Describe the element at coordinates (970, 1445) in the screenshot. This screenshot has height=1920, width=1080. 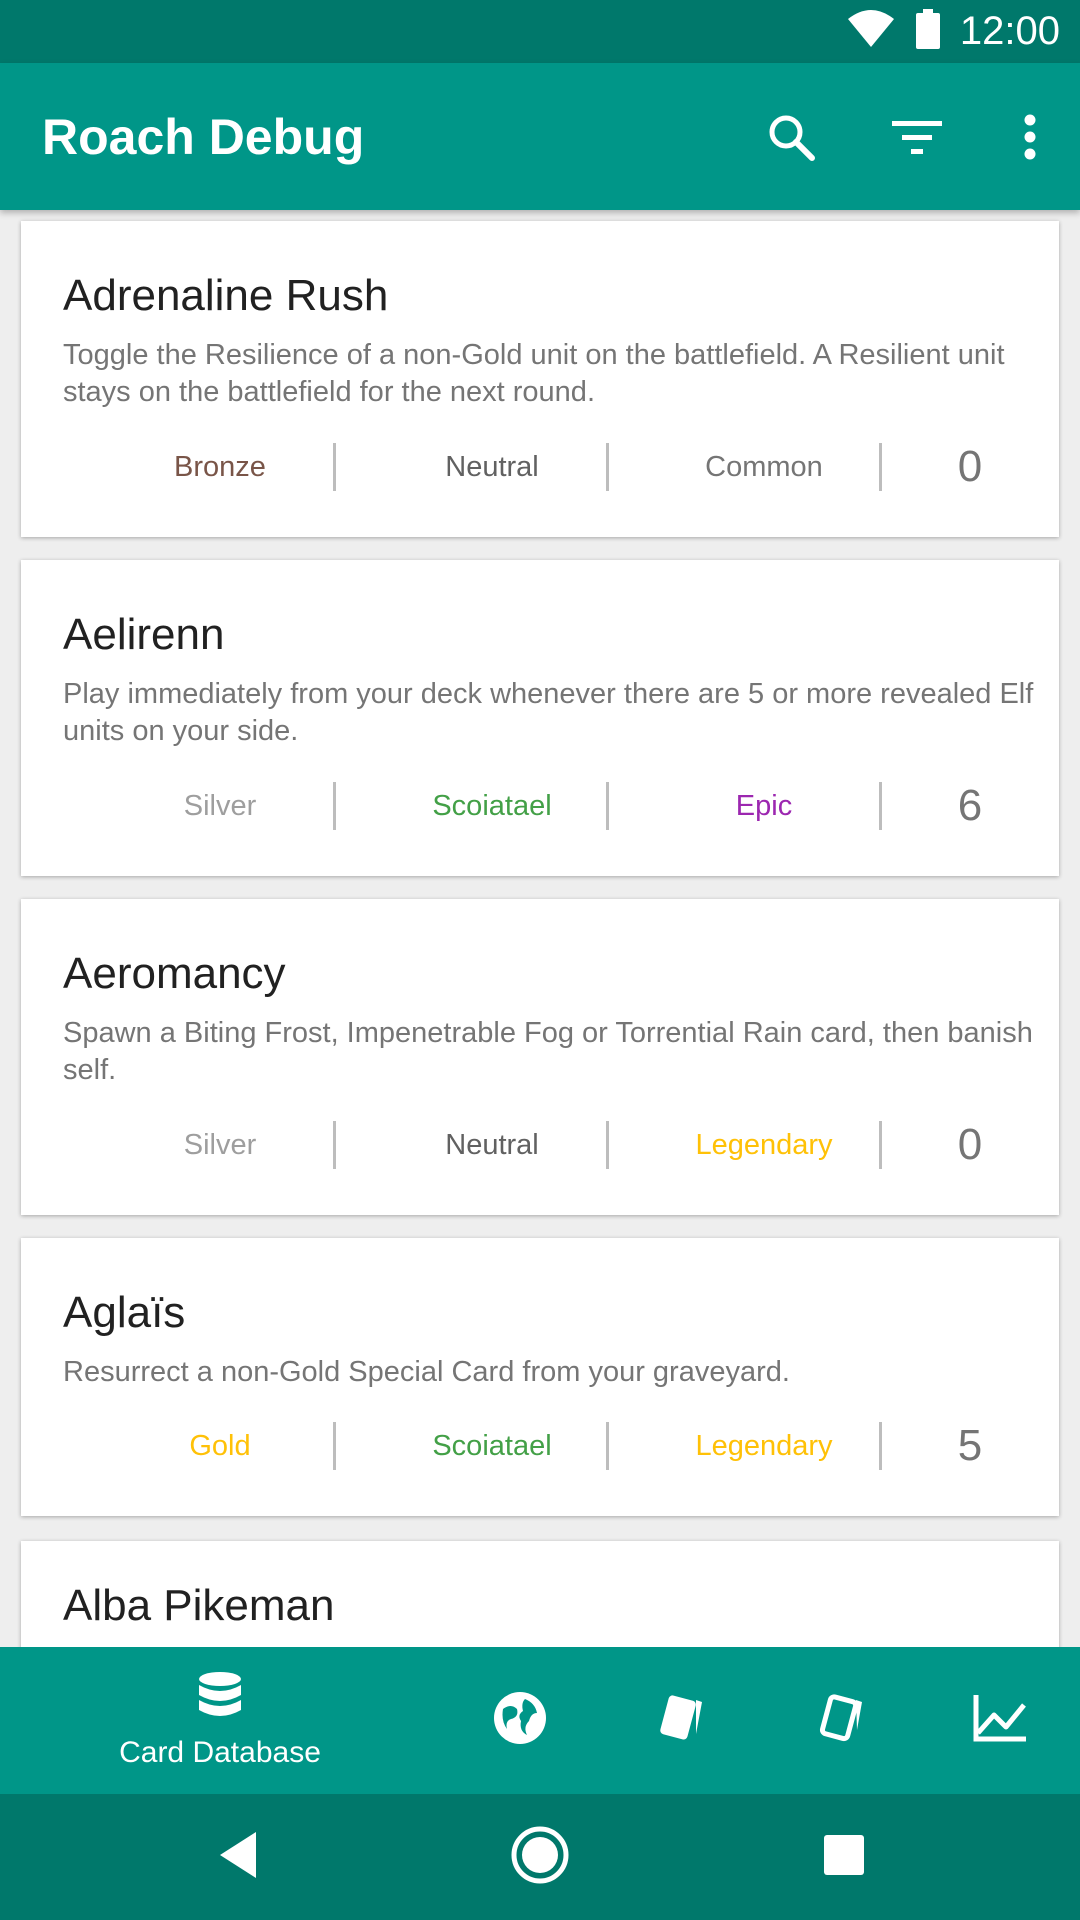
I see `card-provision: 5` at that location.